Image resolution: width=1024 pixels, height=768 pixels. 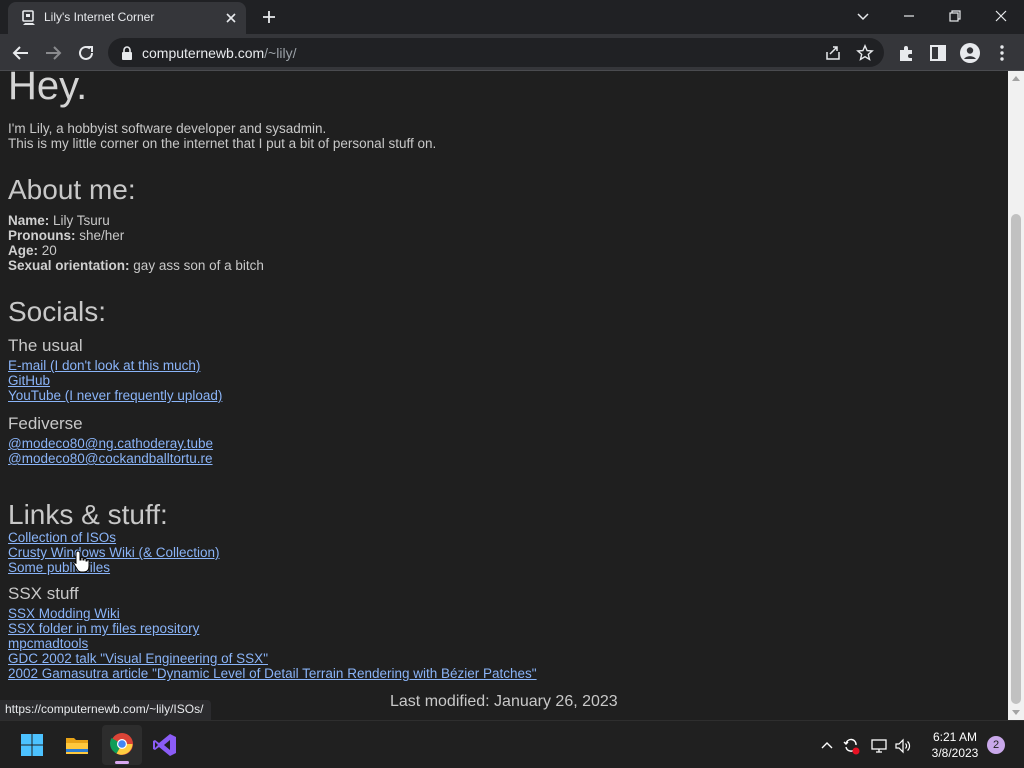 I want to click on url-host: computernewb.com, so click(x=203, y=53).